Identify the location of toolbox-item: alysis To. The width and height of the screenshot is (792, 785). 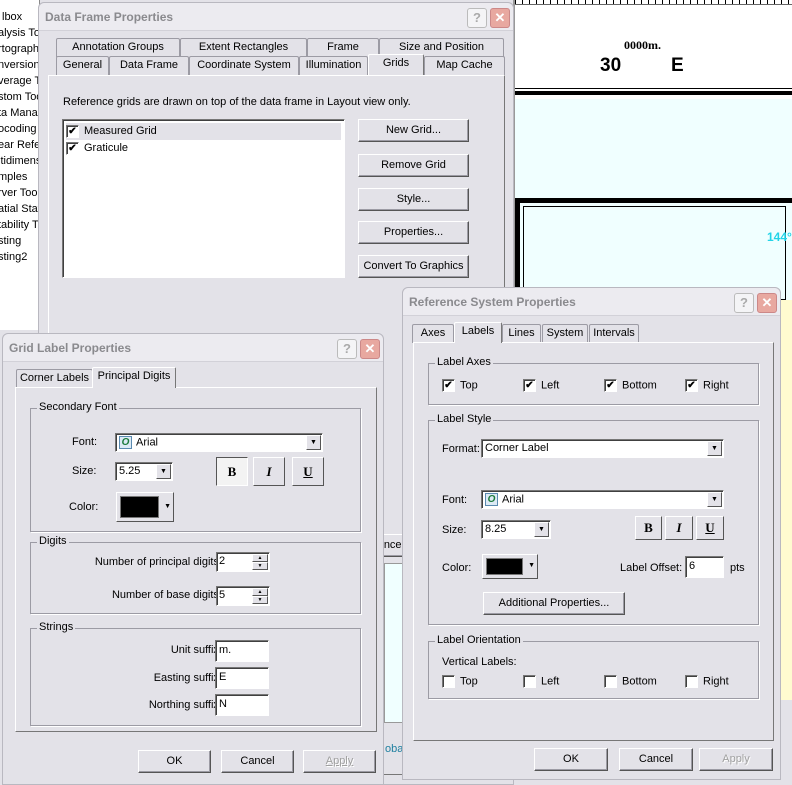
(19, 33).